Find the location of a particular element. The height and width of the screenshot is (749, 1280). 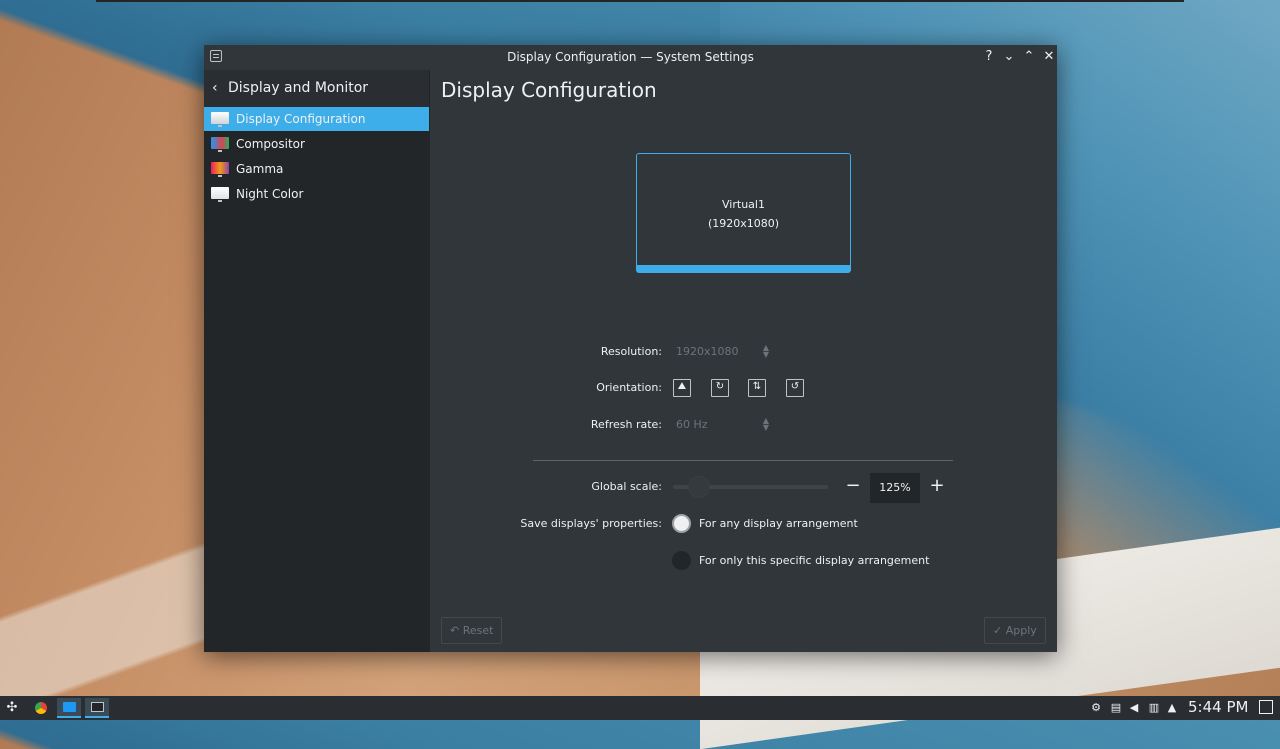

sidebar-item-display-configuration: Display Configuration is located at coordinates (316, 119).